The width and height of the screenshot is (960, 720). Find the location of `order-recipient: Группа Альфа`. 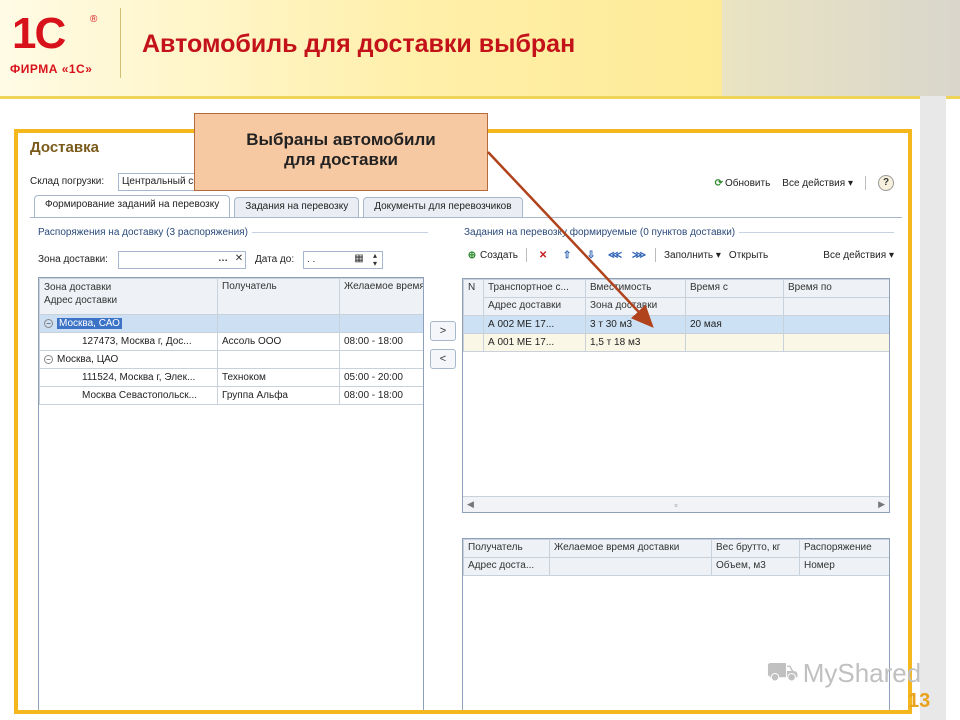

order-recipient: Группа Альфа is located at coordinates (278, 395).